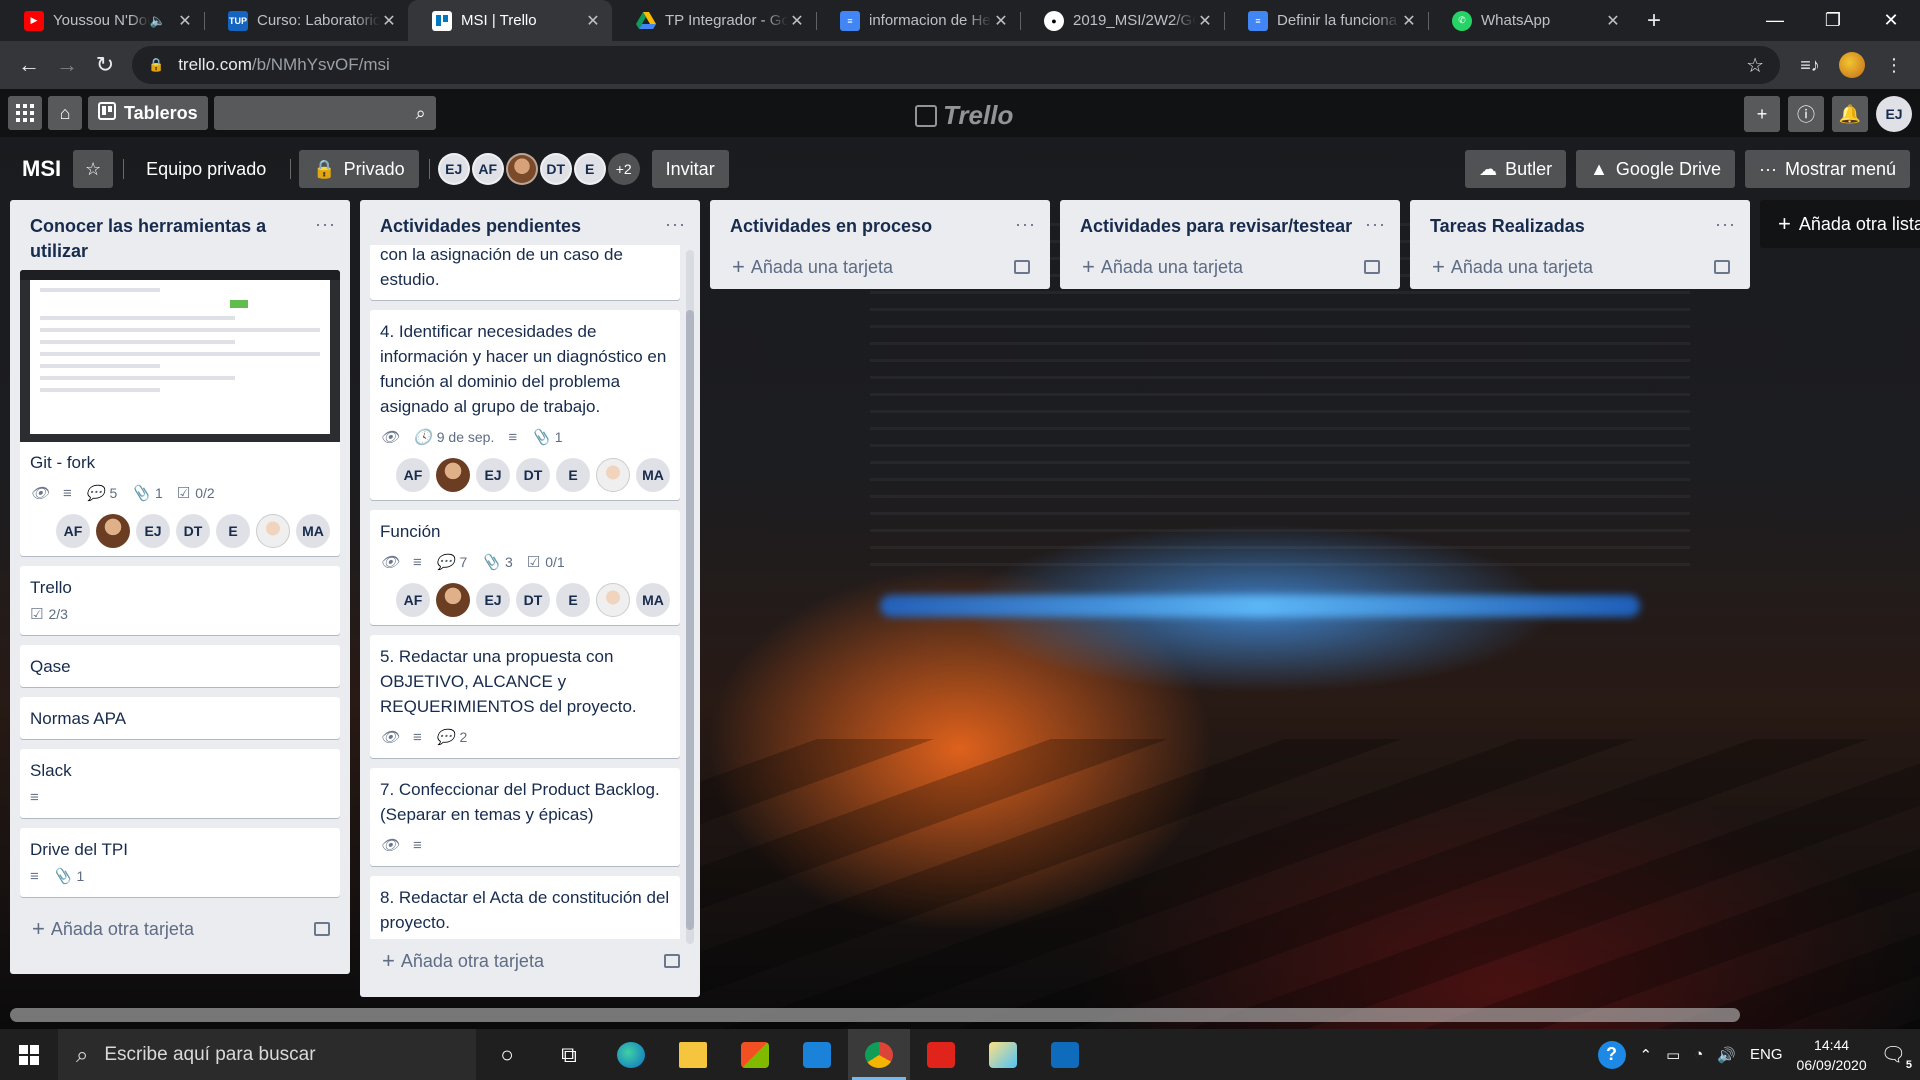  Describe the element at coordinates (1894, 65) in the screenshot. I see `chrome-menu-icon: ⋮` at that location.